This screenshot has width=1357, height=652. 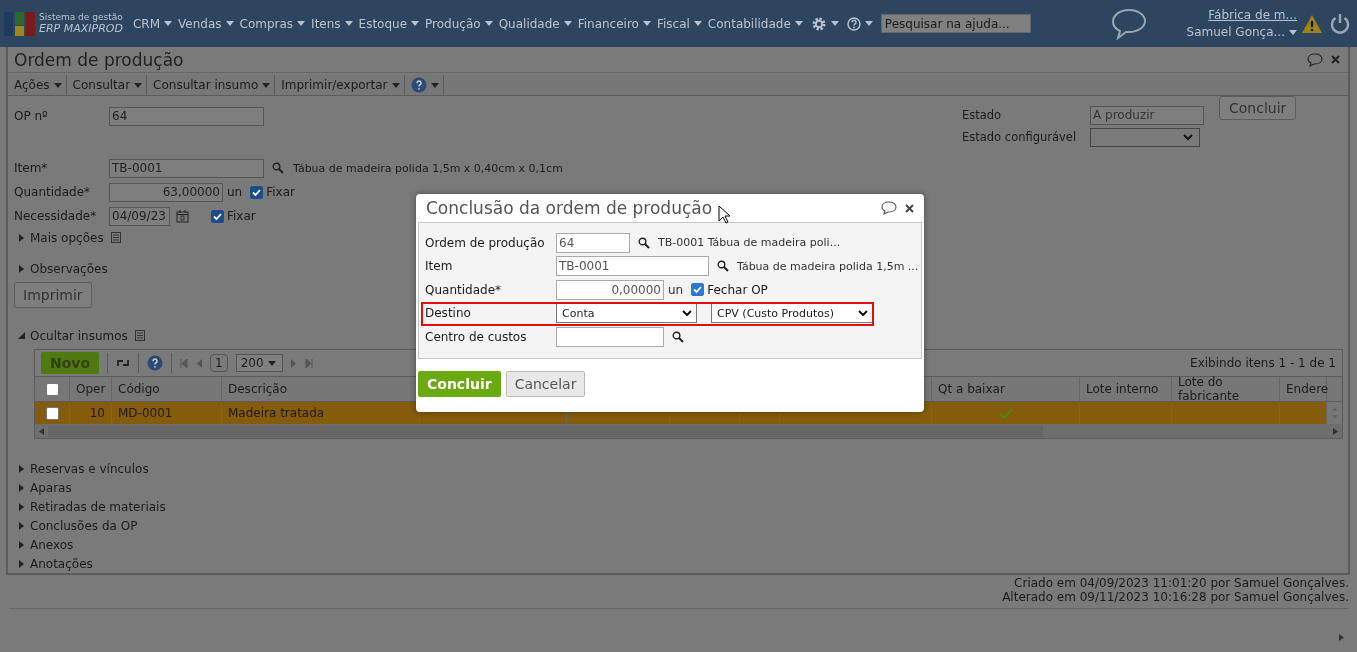 I want to click on toolbar-menu: Ações, so click(x=37, y=85).